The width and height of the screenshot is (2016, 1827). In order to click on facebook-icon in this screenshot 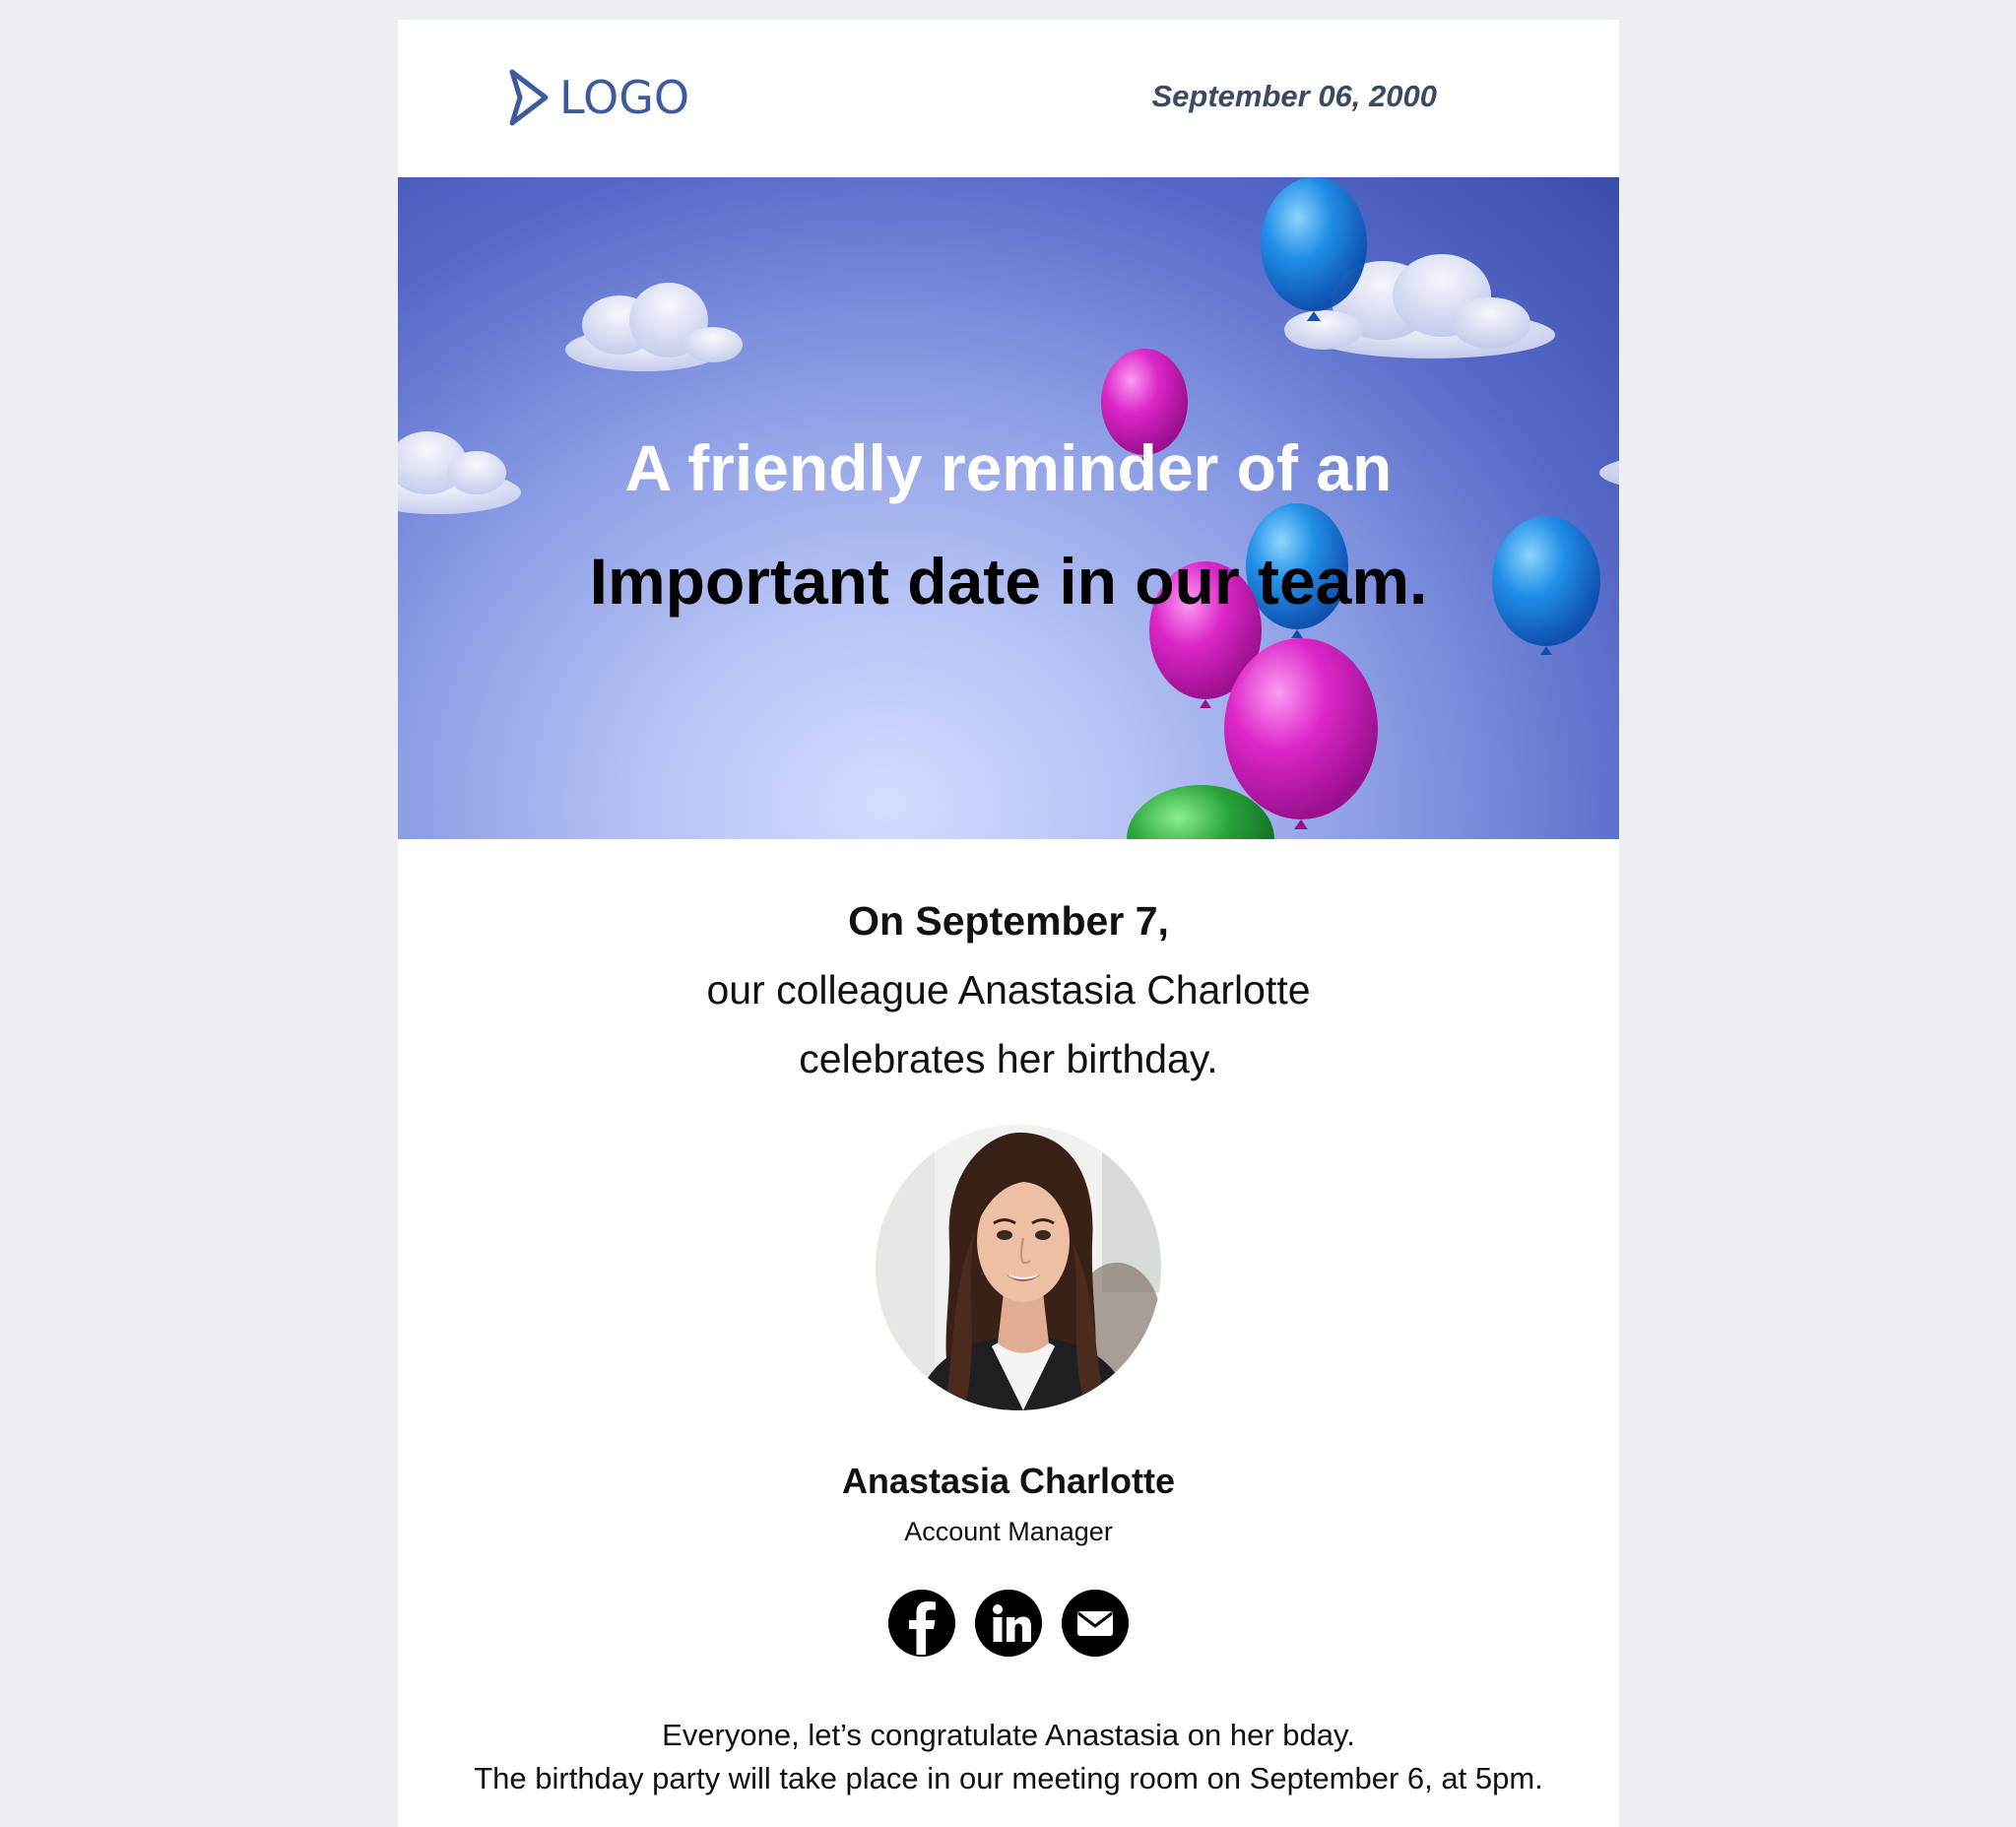, I will do `click(922, 1628)`.